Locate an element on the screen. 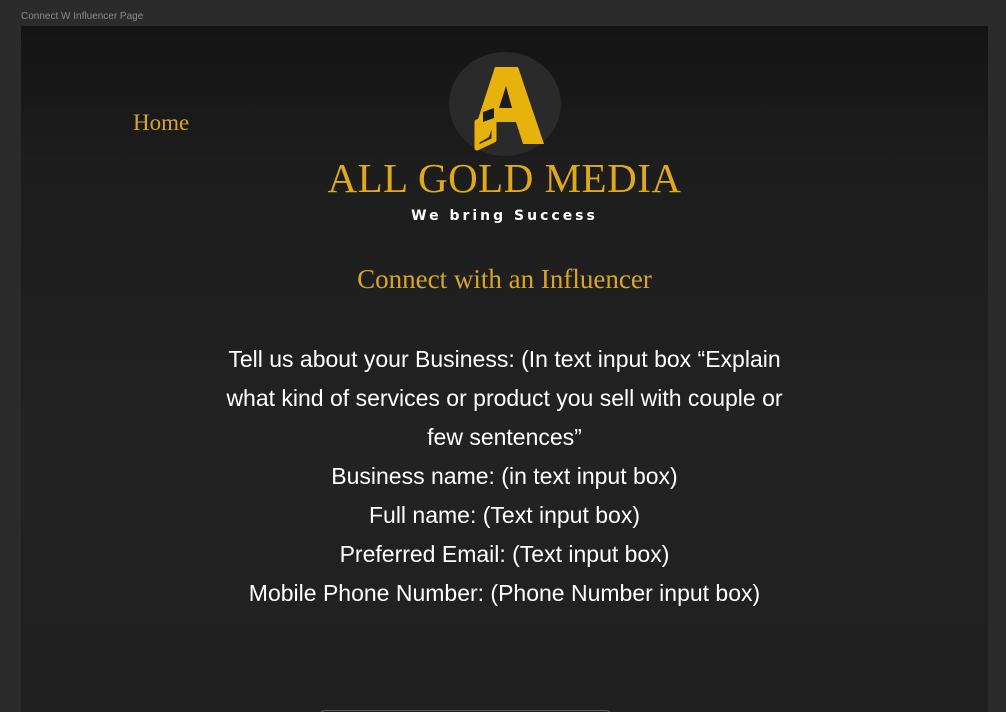  gold-a-logo-icon is located at coordinates (509, 109).